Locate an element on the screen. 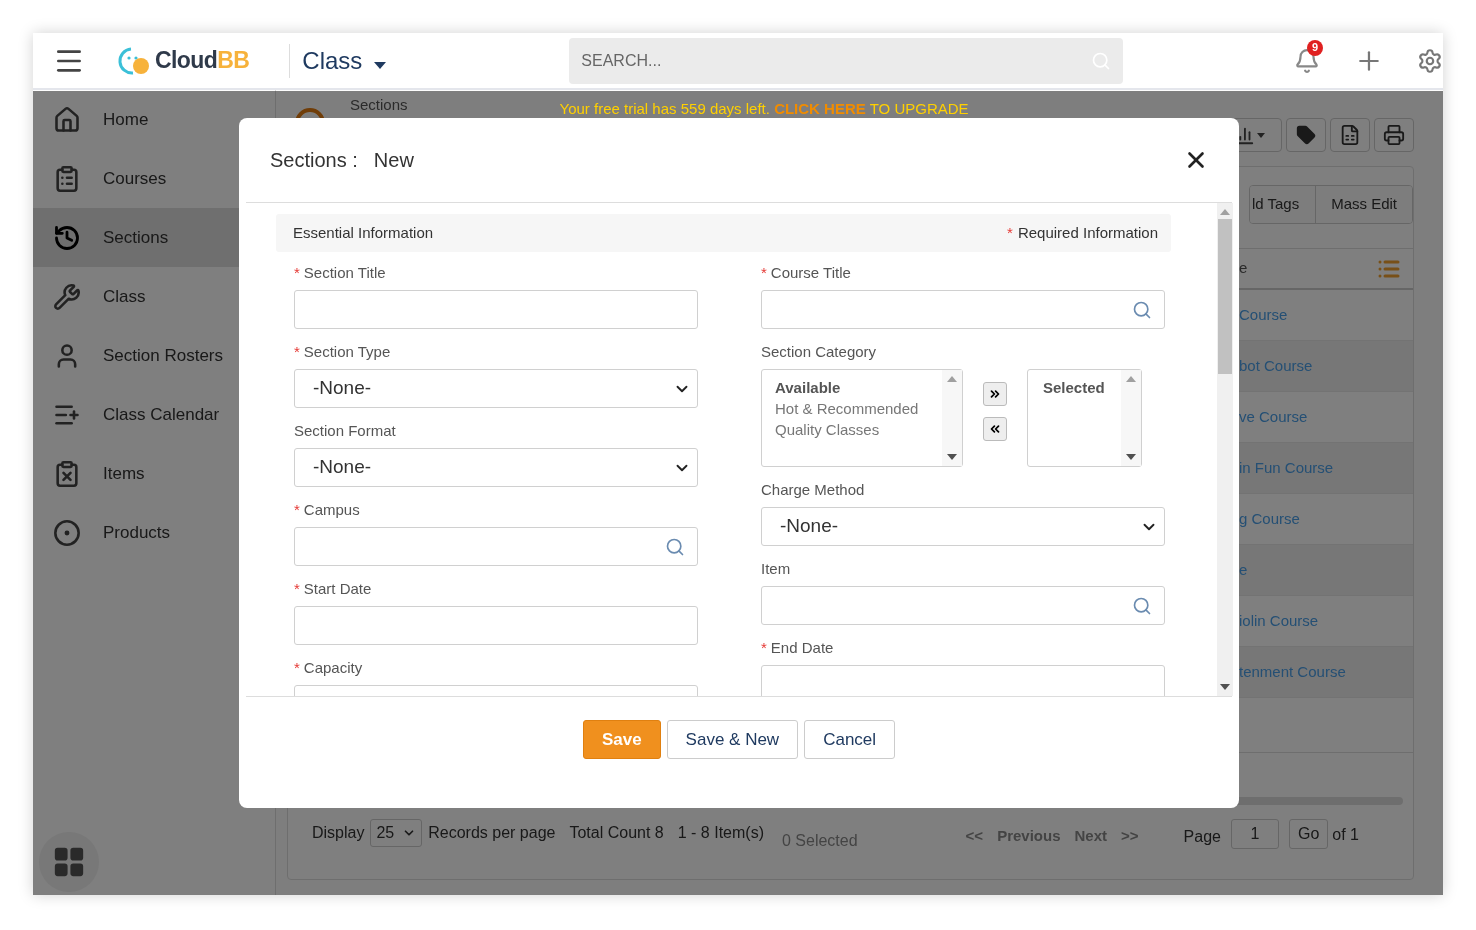 This screenshot has width=1476, height=930. sidebar-item: Home is located at coordinates (154, 119).